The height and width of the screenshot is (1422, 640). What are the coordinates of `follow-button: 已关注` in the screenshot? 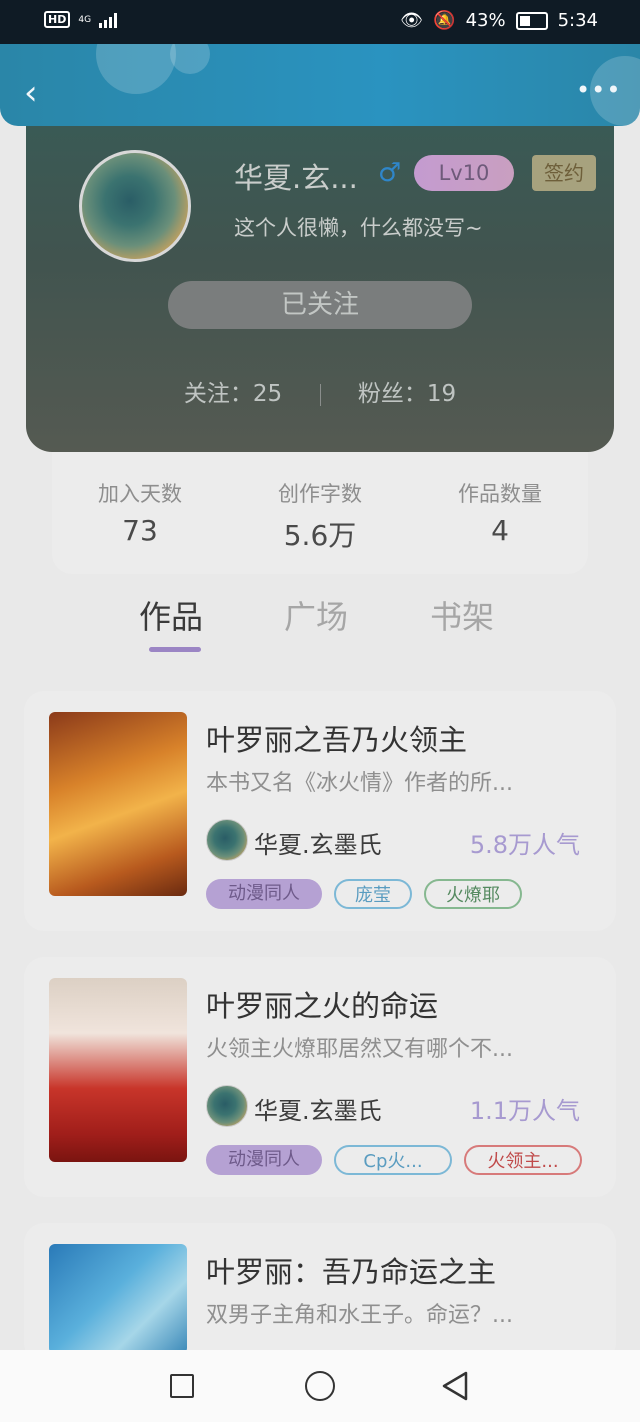 It's located at (320, 305).